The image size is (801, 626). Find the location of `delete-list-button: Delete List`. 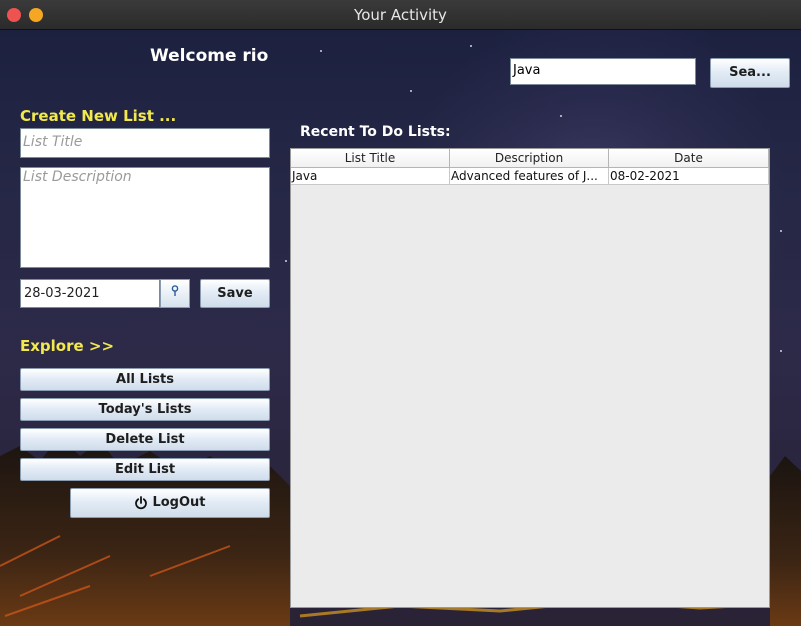

delete-list-button: Delete List is located at coordinates (145, 439).